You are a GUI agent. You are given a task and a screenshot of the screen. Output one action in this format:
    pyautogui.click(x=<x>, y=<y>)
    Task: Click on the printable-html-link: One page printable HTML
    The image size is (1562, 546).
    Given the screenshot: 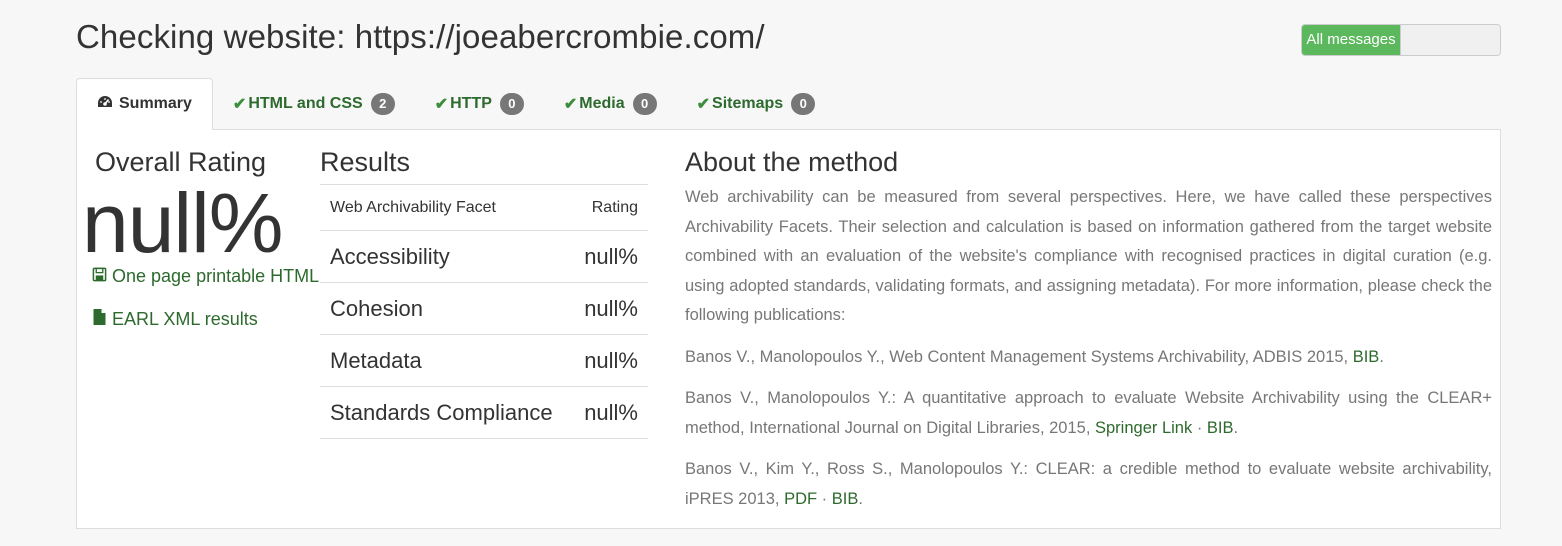 What is the action you would take?
    pyautogui.click(x=205, y=276)
    